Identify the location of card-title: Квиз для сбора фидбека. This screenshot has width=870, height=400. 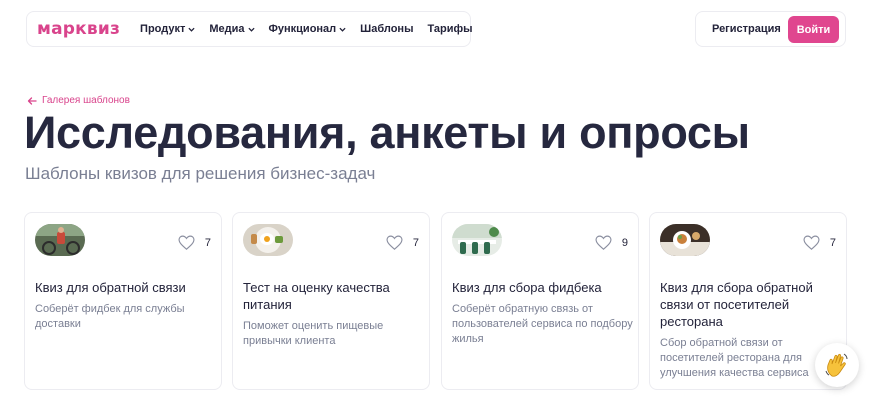
(527, 287).